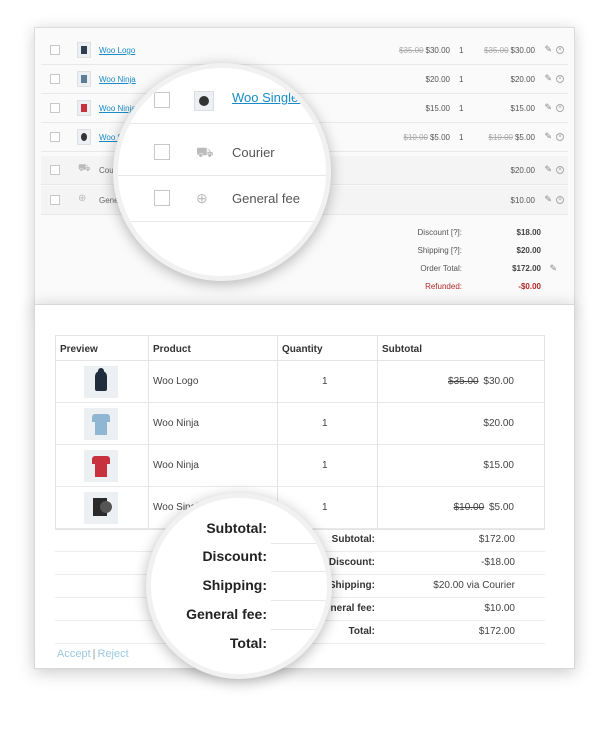 This screenshot has height=733, width=600. I want to click on item-total: $35.00 $30.00, so click(509, 50).